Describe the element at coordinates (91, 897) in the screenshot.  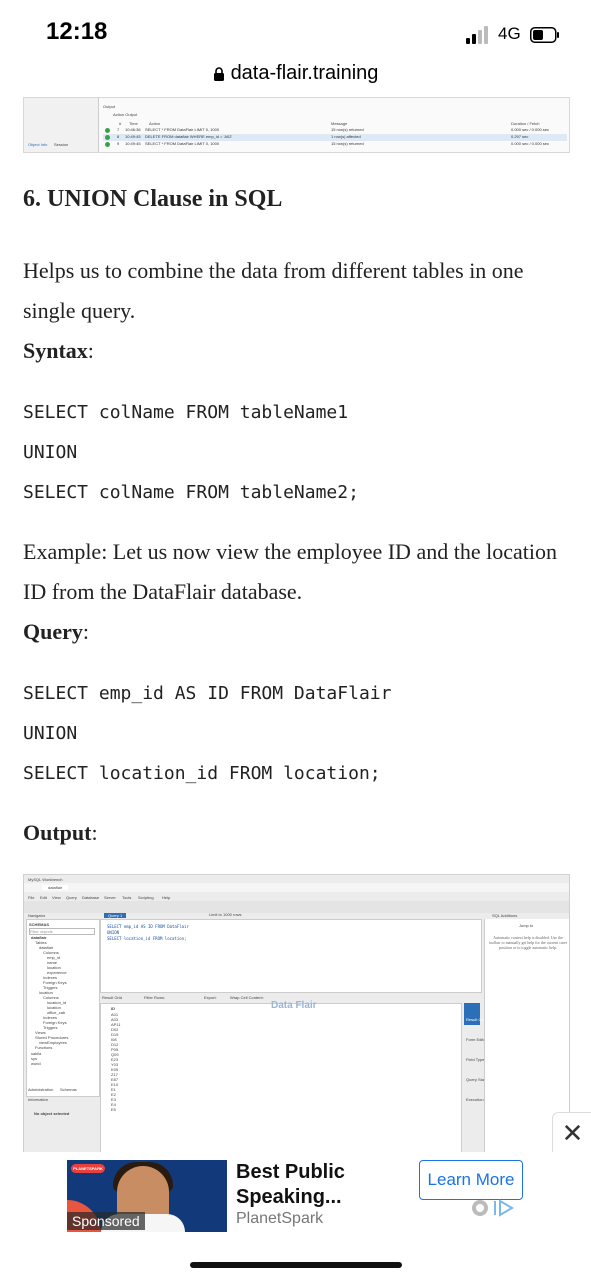
I see `wb-menu-database: Database` at that location.